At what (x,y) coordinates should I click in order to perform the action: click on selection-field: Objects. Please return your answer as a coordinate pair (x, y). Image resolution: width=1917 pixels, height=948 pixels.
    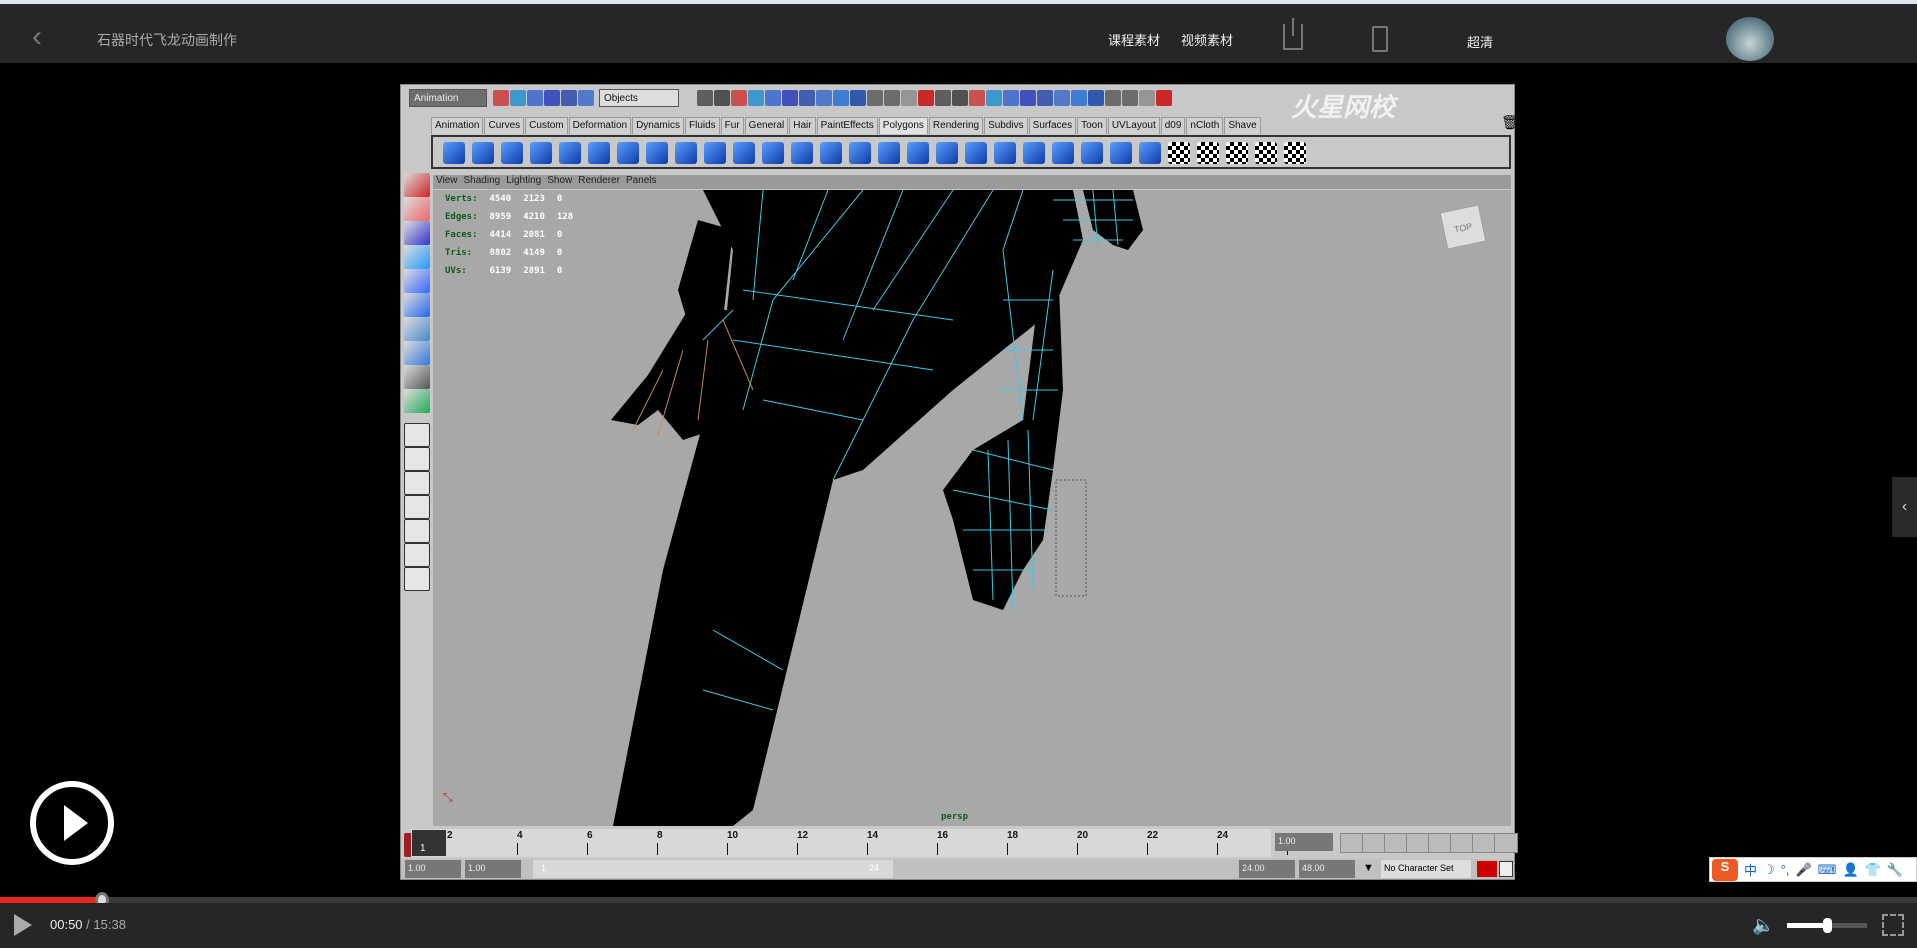
    Looking at the image, I should click on (639, 98).